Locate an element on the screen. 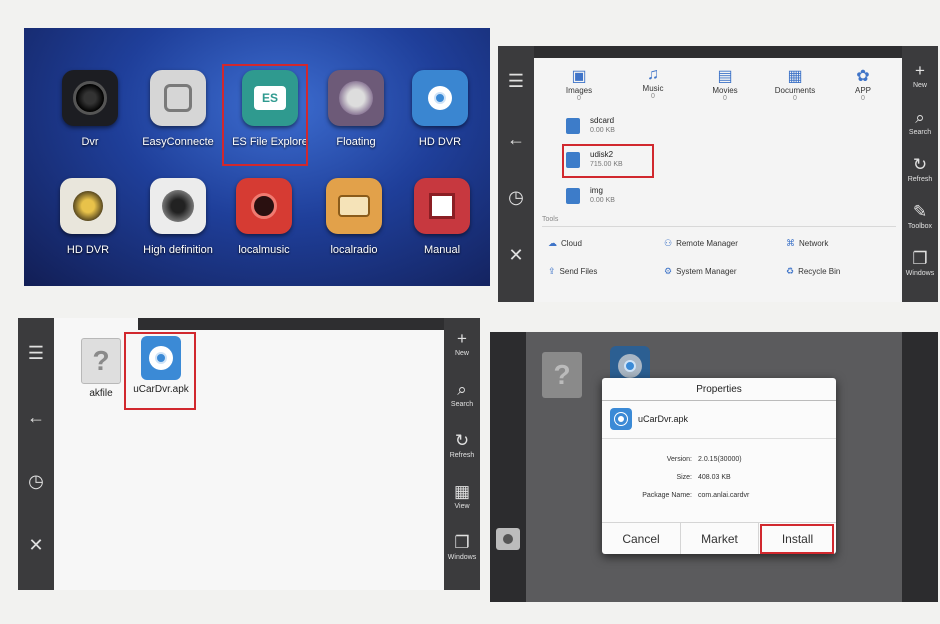 The image size is (940, 624). tool-network: ⌘ Network is located at coordinates (807, 243).